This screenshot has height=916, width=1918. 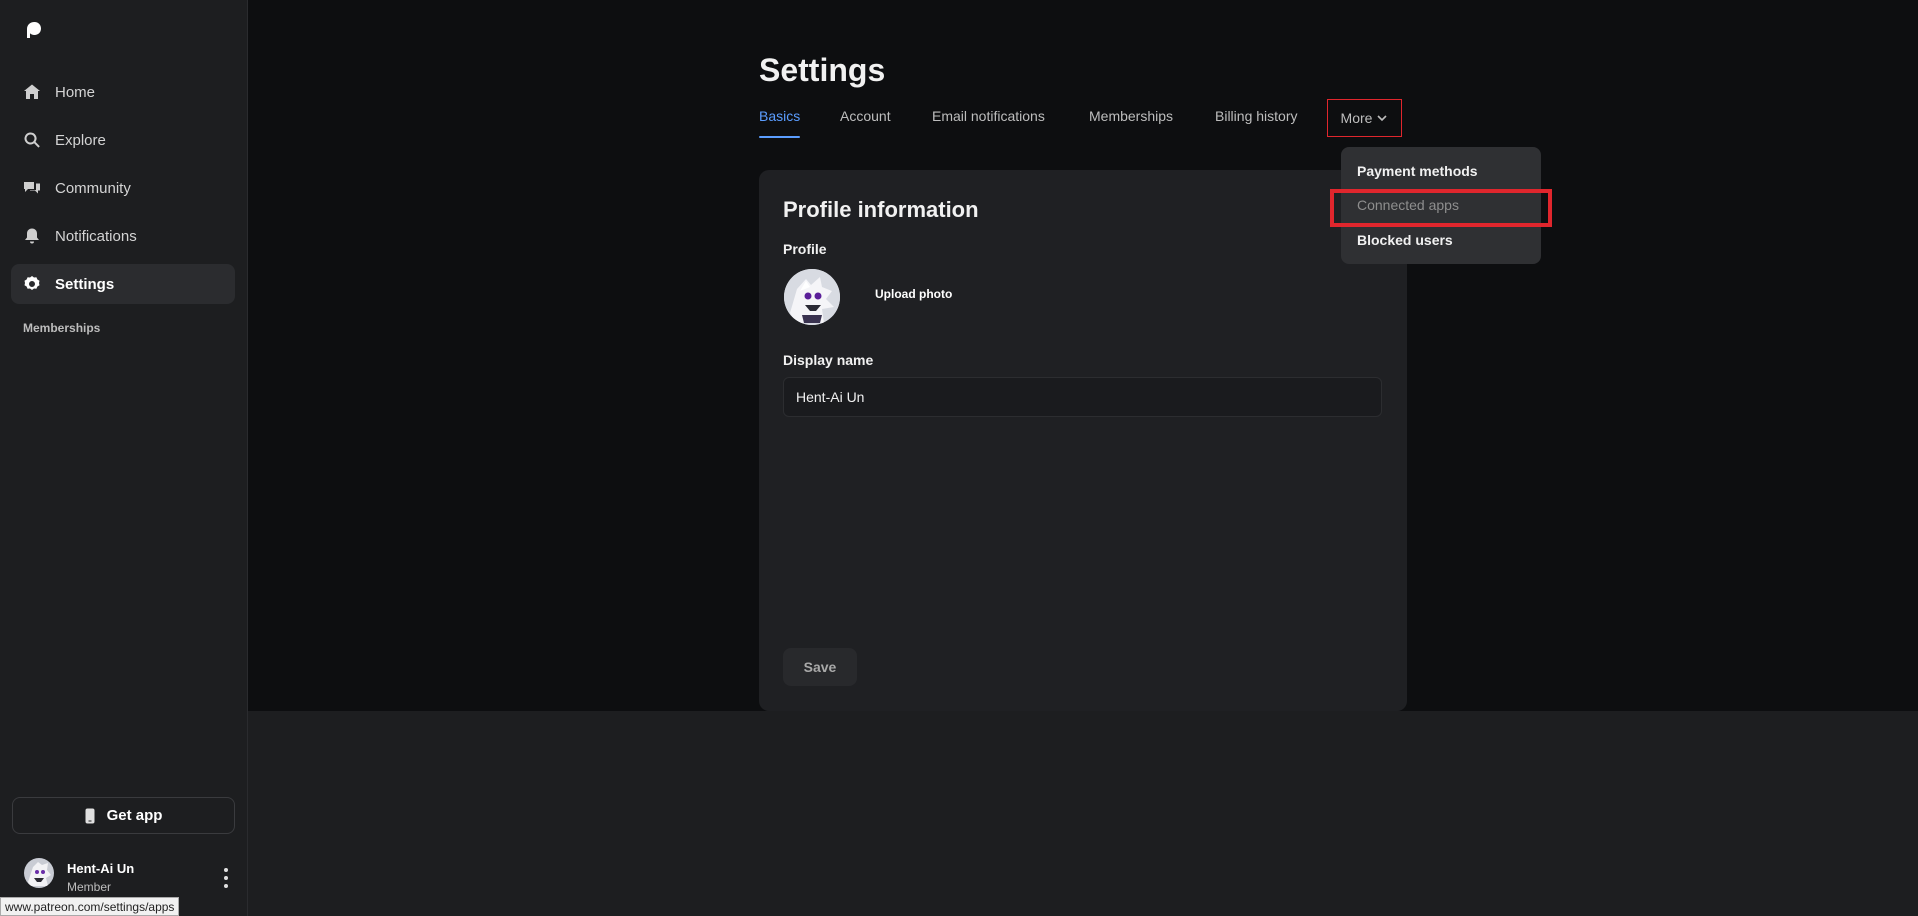 What do you see at coordinates (988, 116) in the screenshot?
I see `tab-email-notifications: Email notifications` at bounding box center [988, 116].